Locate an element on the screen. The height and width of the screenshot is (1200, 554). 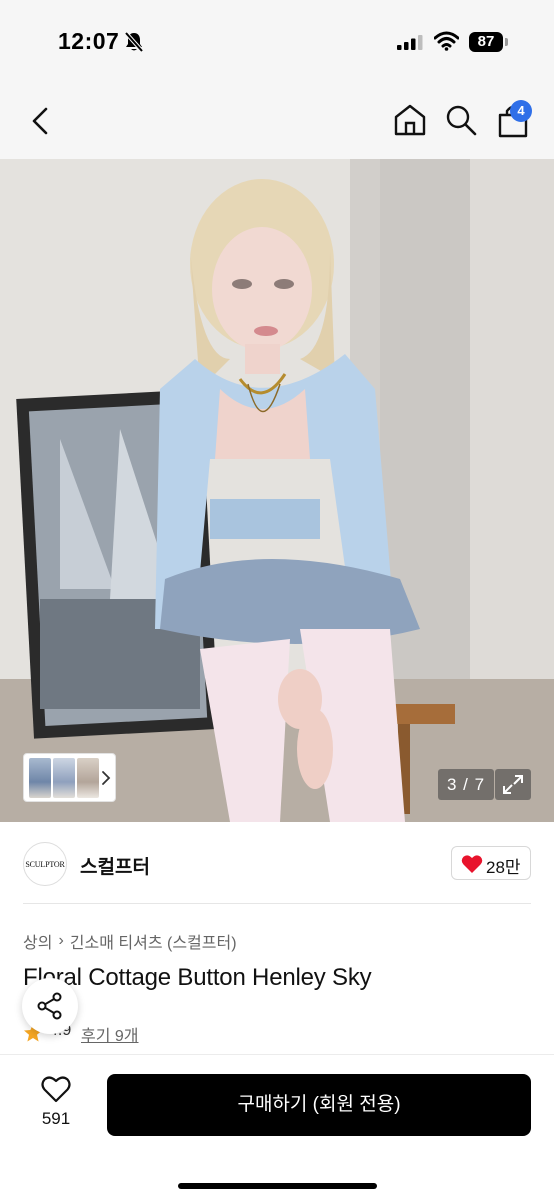
wishlist-button: 591 is located at coordinates (56, 1105).